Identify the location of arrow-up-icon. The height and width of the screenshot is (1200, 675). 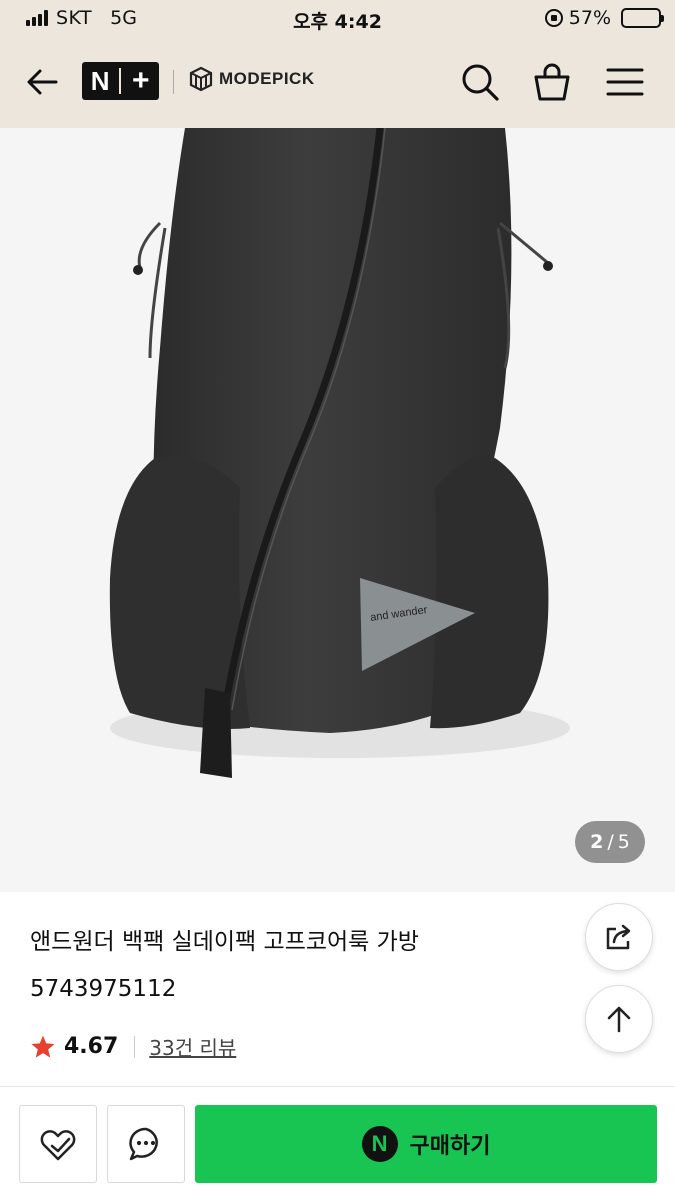
(619, 1019).